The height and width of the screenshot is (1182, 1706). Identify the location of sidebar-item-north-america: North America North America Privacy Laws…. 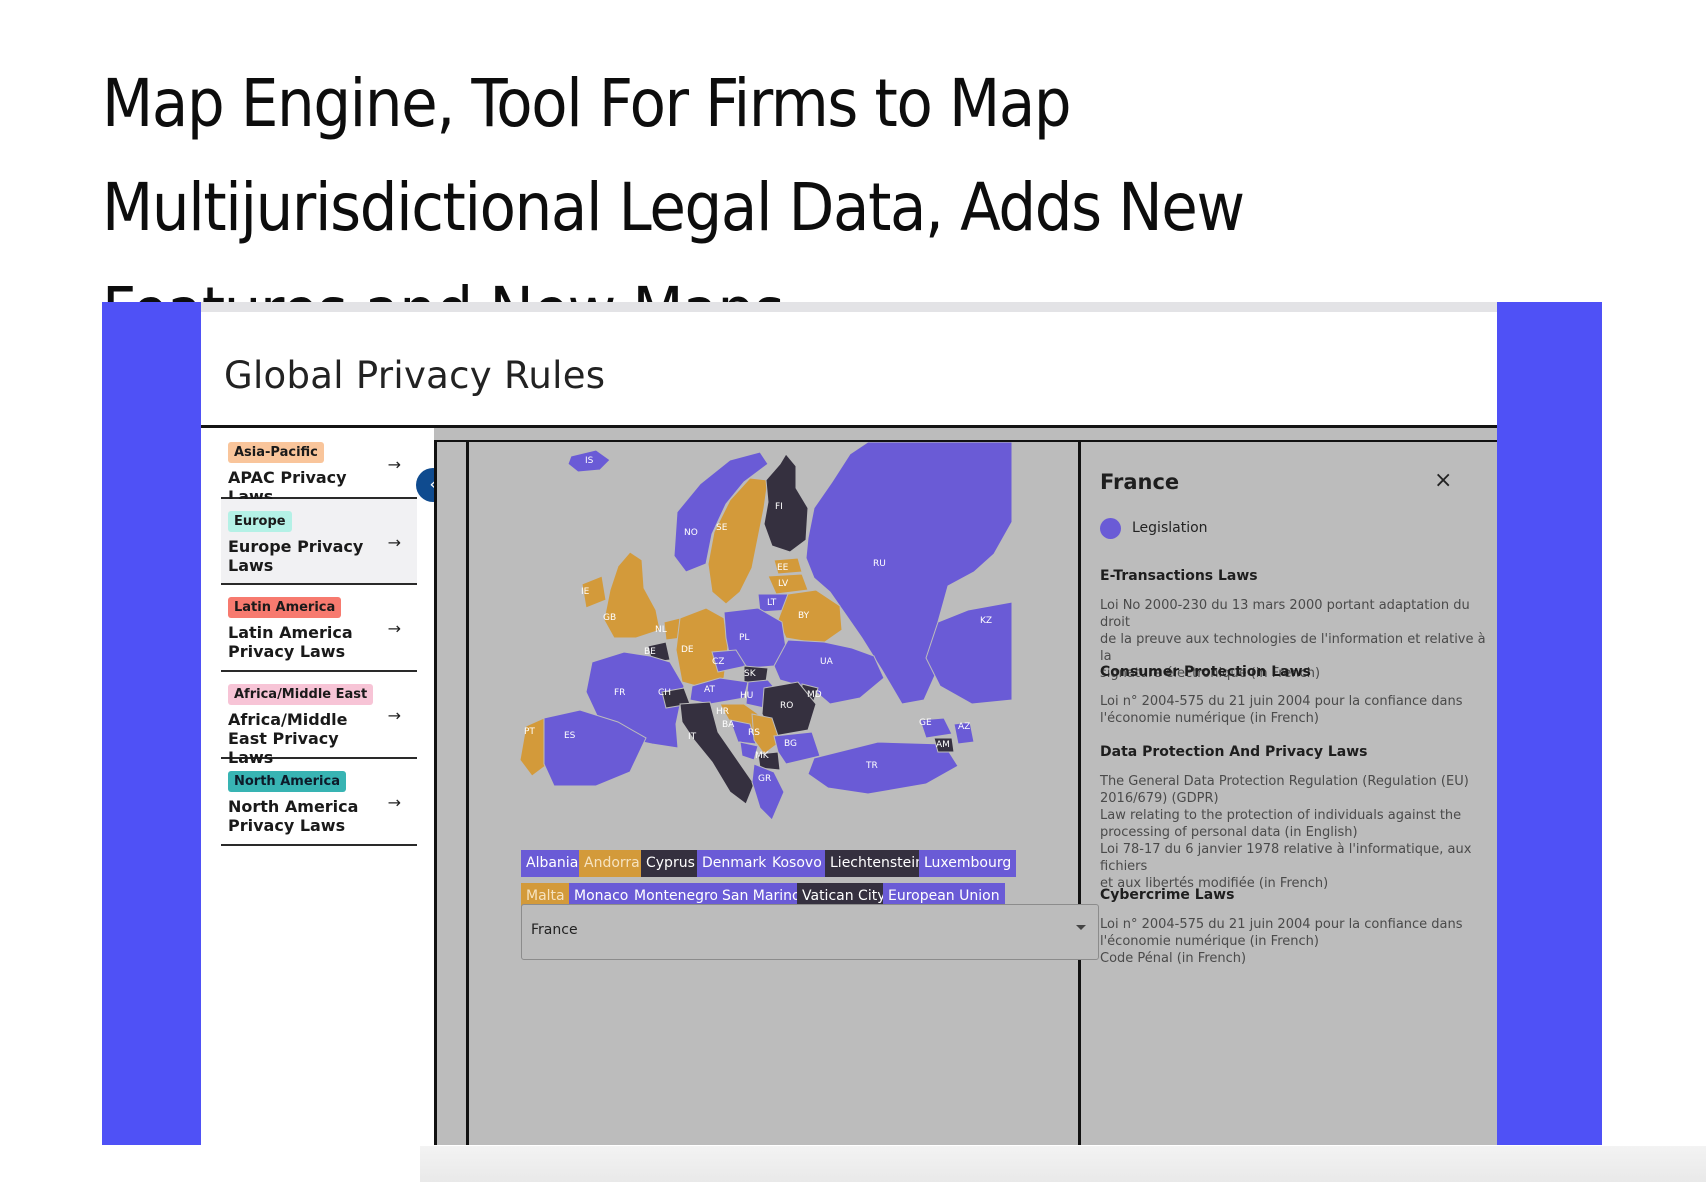
(319, 802).